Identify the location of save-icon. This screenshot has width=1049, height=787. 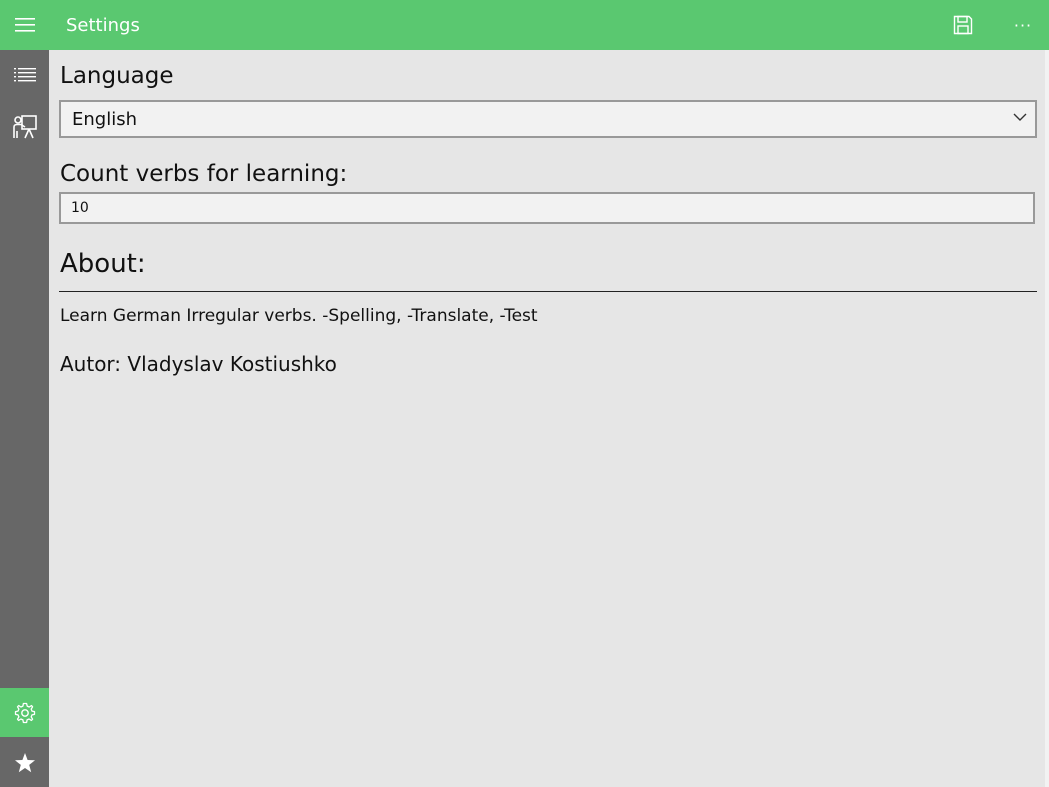
(963, 25).